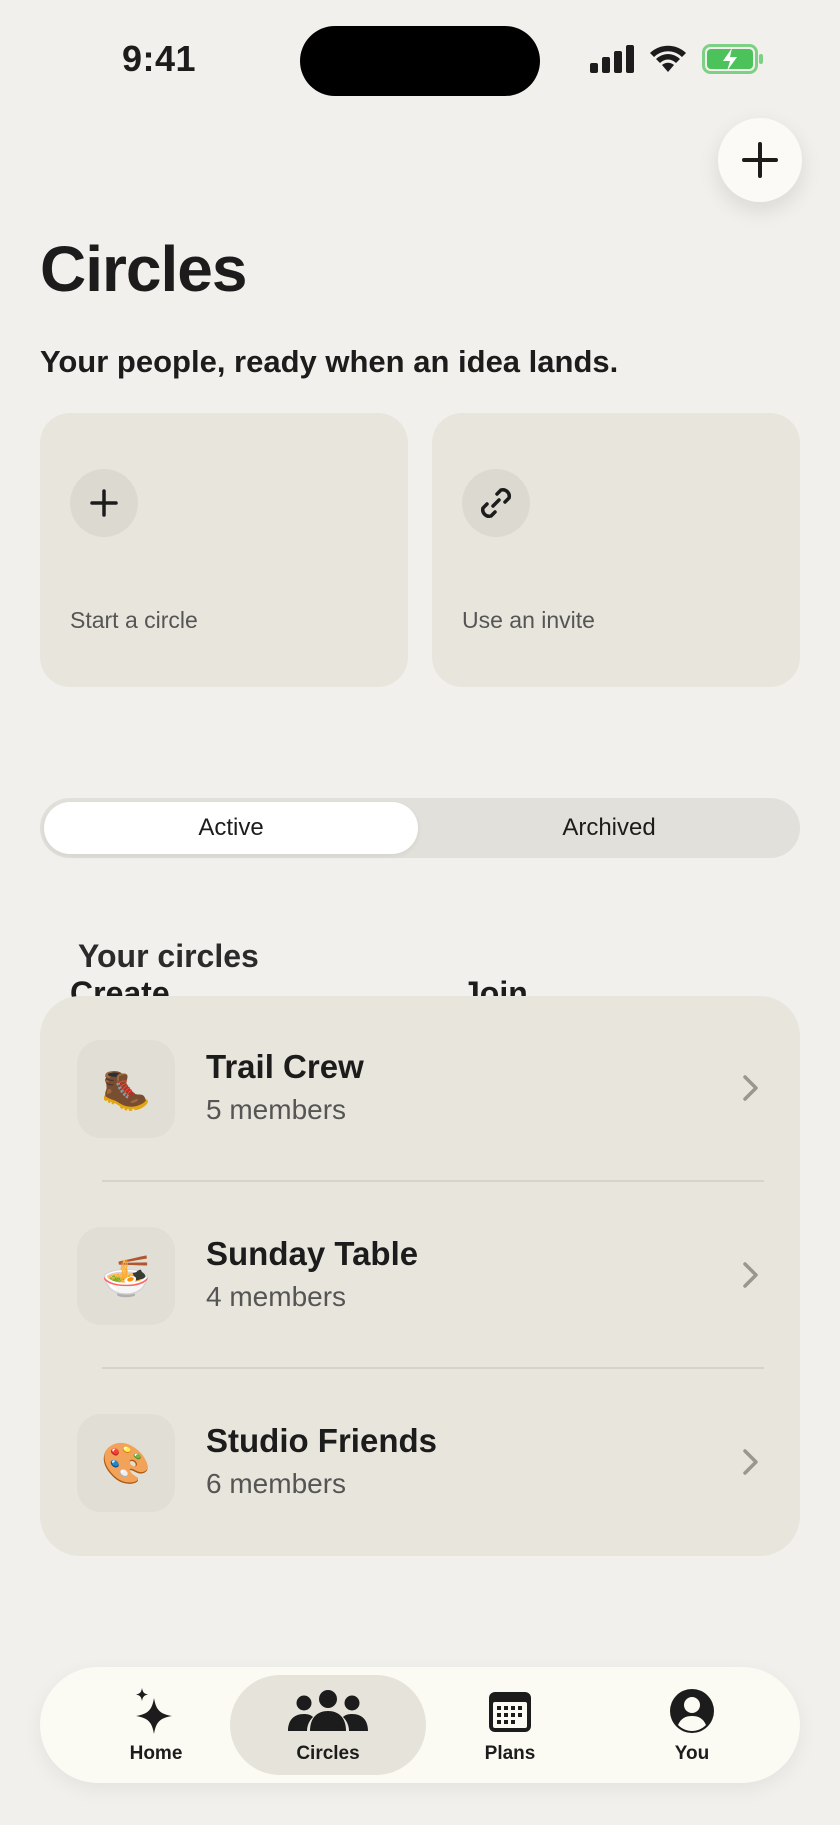  Describe the element at coordinates (276, 1109) in the screenshot. I see `circle-member-count: 5 members` at that location.